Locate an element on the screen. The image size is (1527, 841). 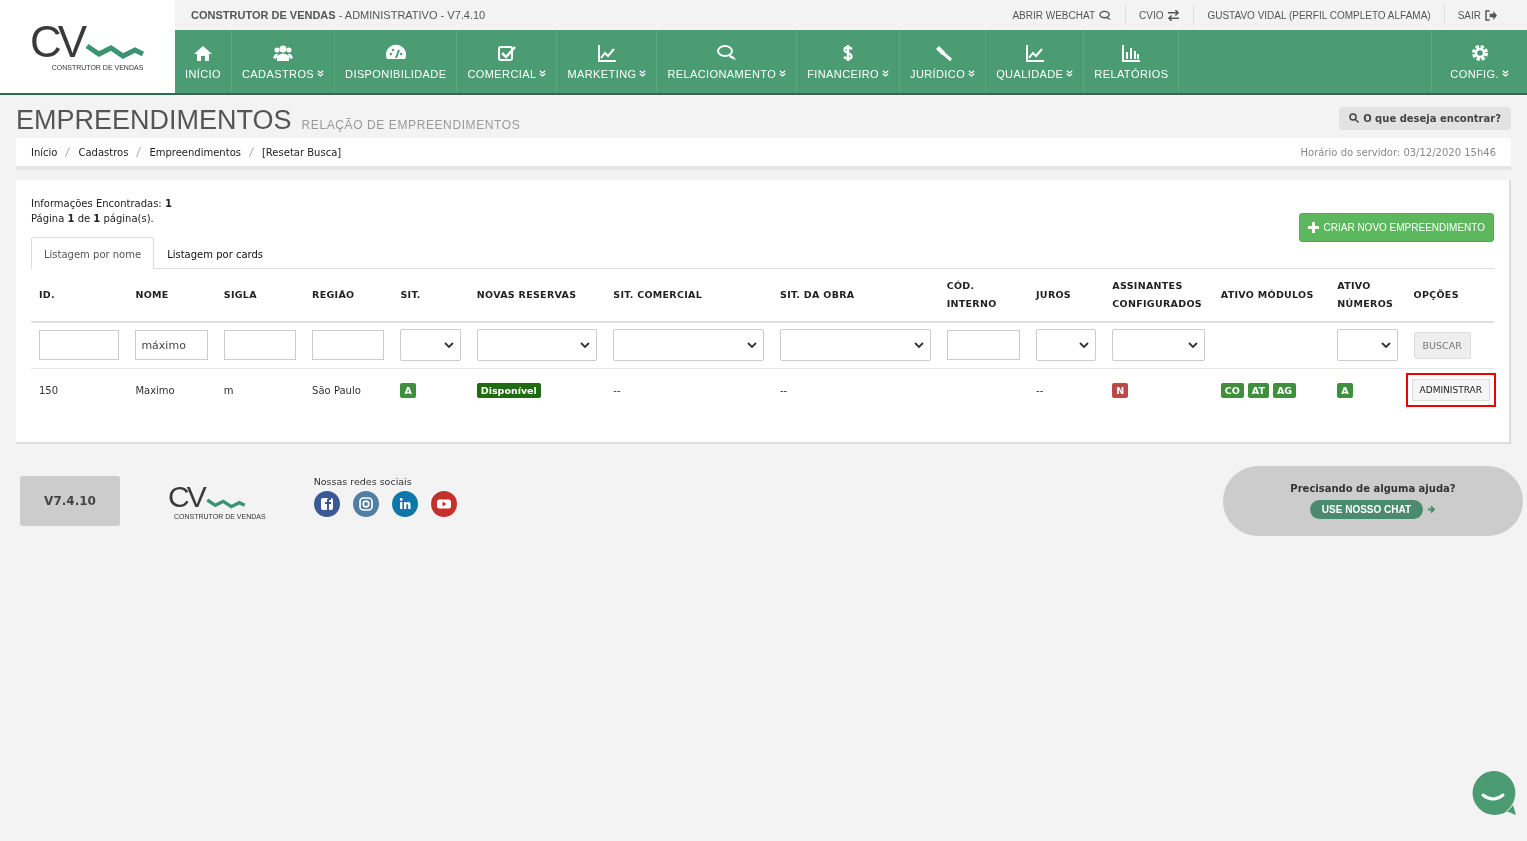
status-badge: AT is located at coordinates (1258, 390).